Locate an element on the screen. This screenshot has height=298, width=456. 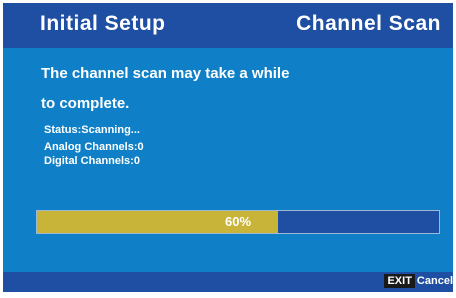
footer-bar: EXIT Cancel is located at coordinates (228, 282).